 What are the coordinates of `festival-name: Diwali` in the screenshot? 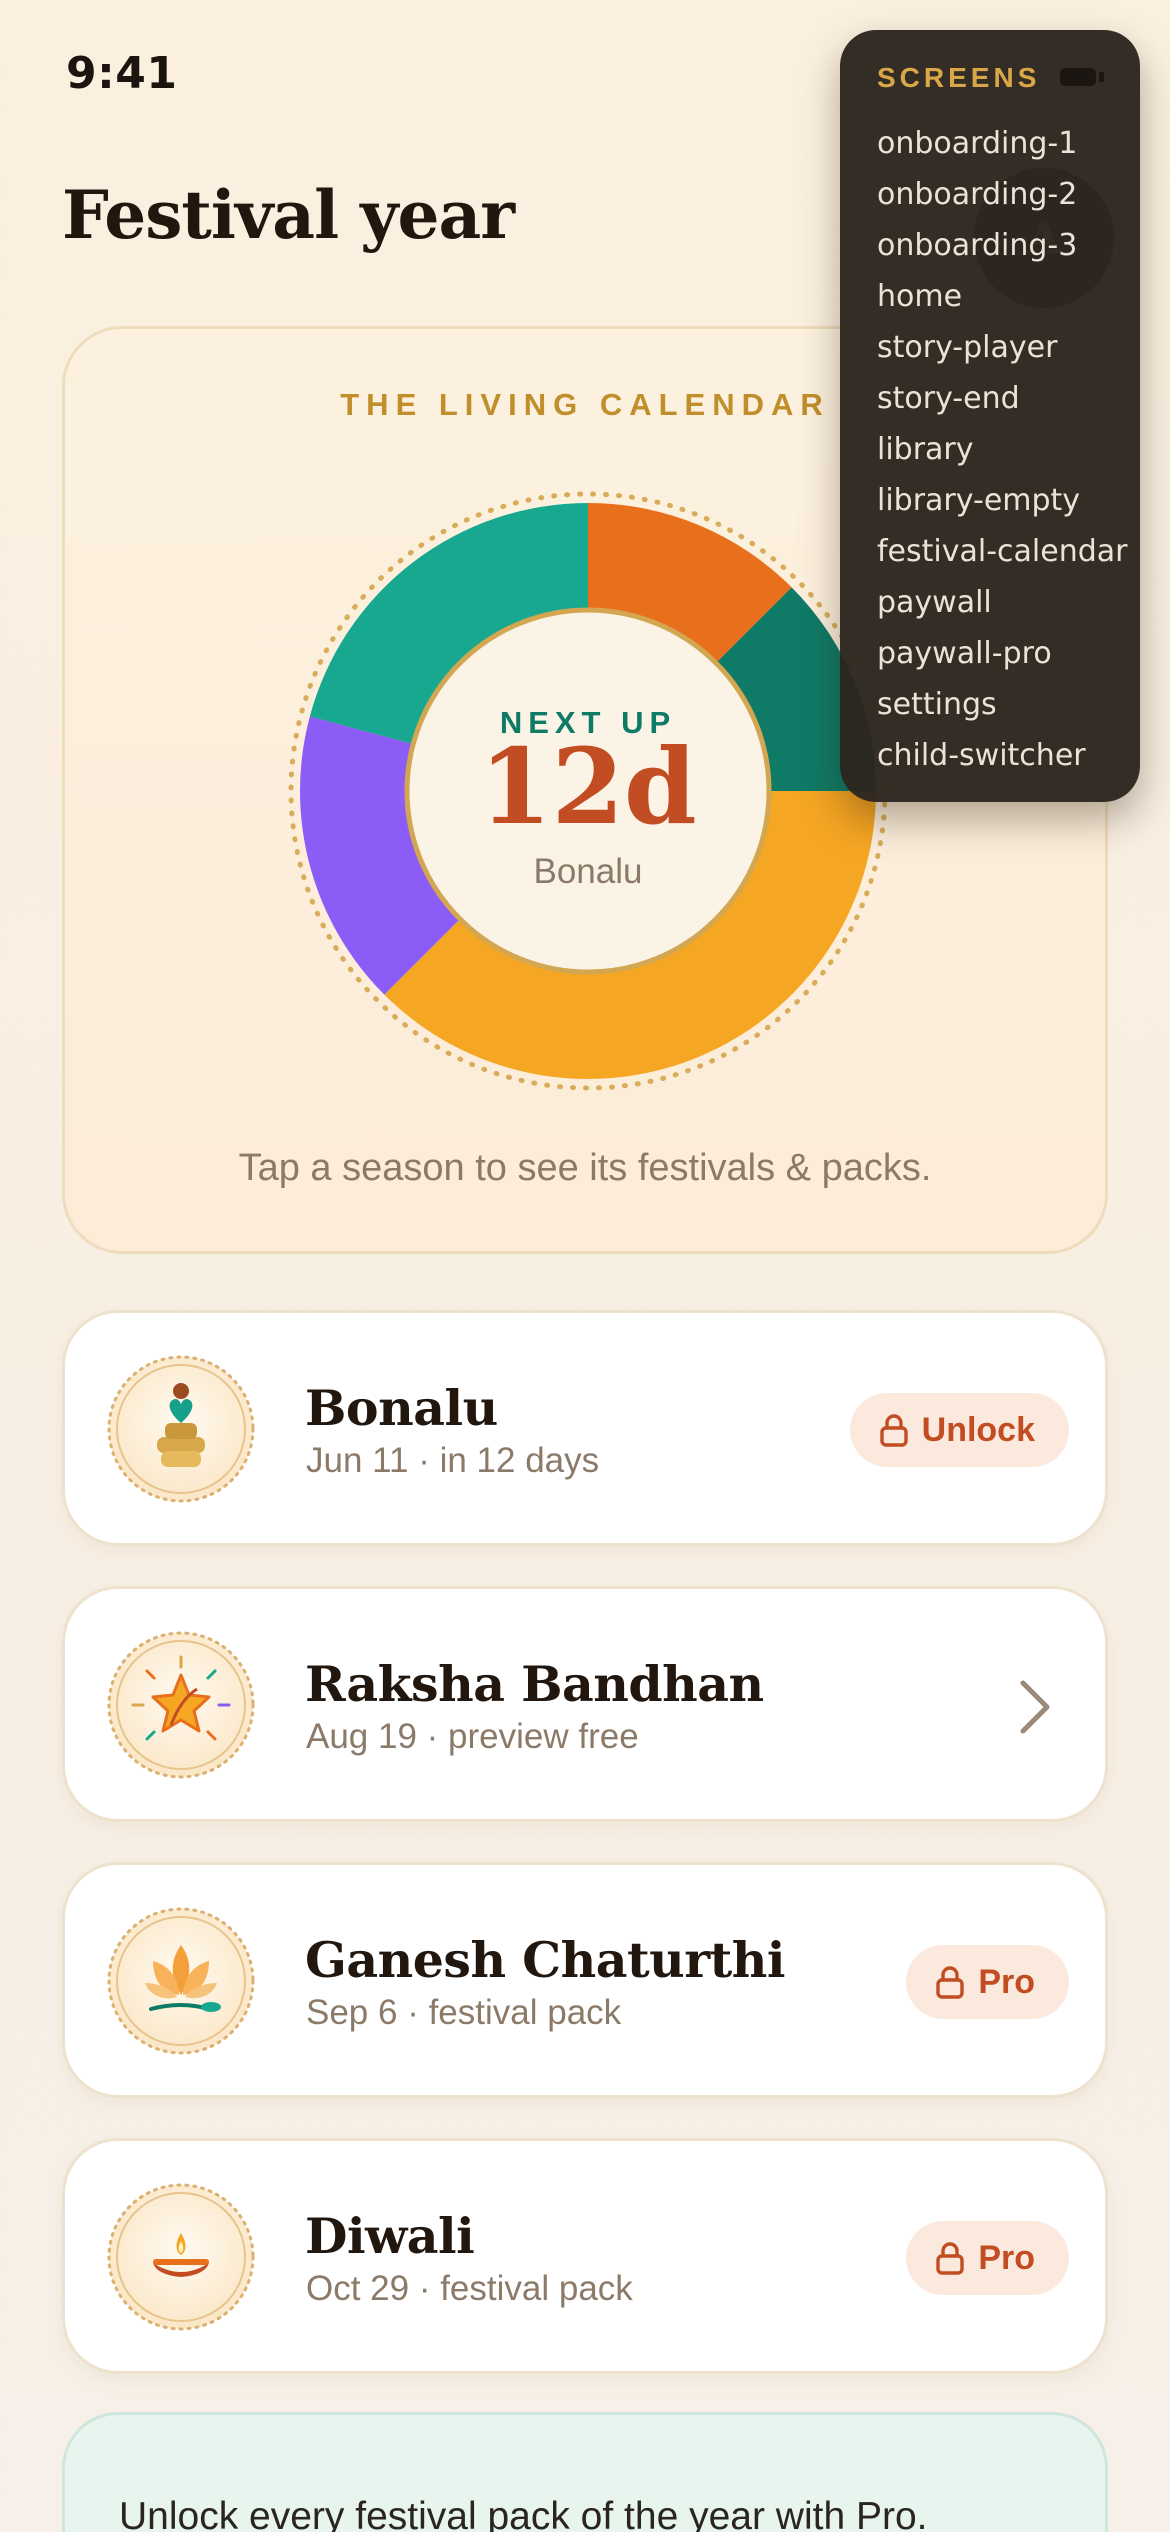 It's located at (390, 2236).